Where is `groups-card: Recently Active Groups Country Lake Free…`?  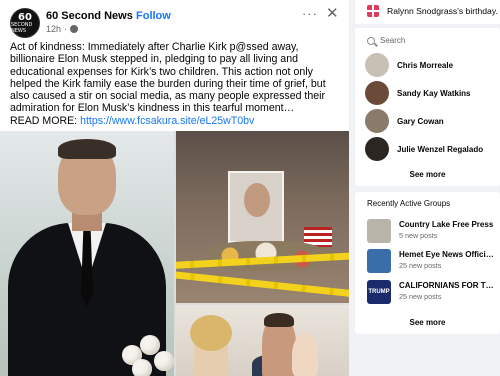
groups-card: Recently Active Groups Country Lake Free… is located at coordinates (427, 263).